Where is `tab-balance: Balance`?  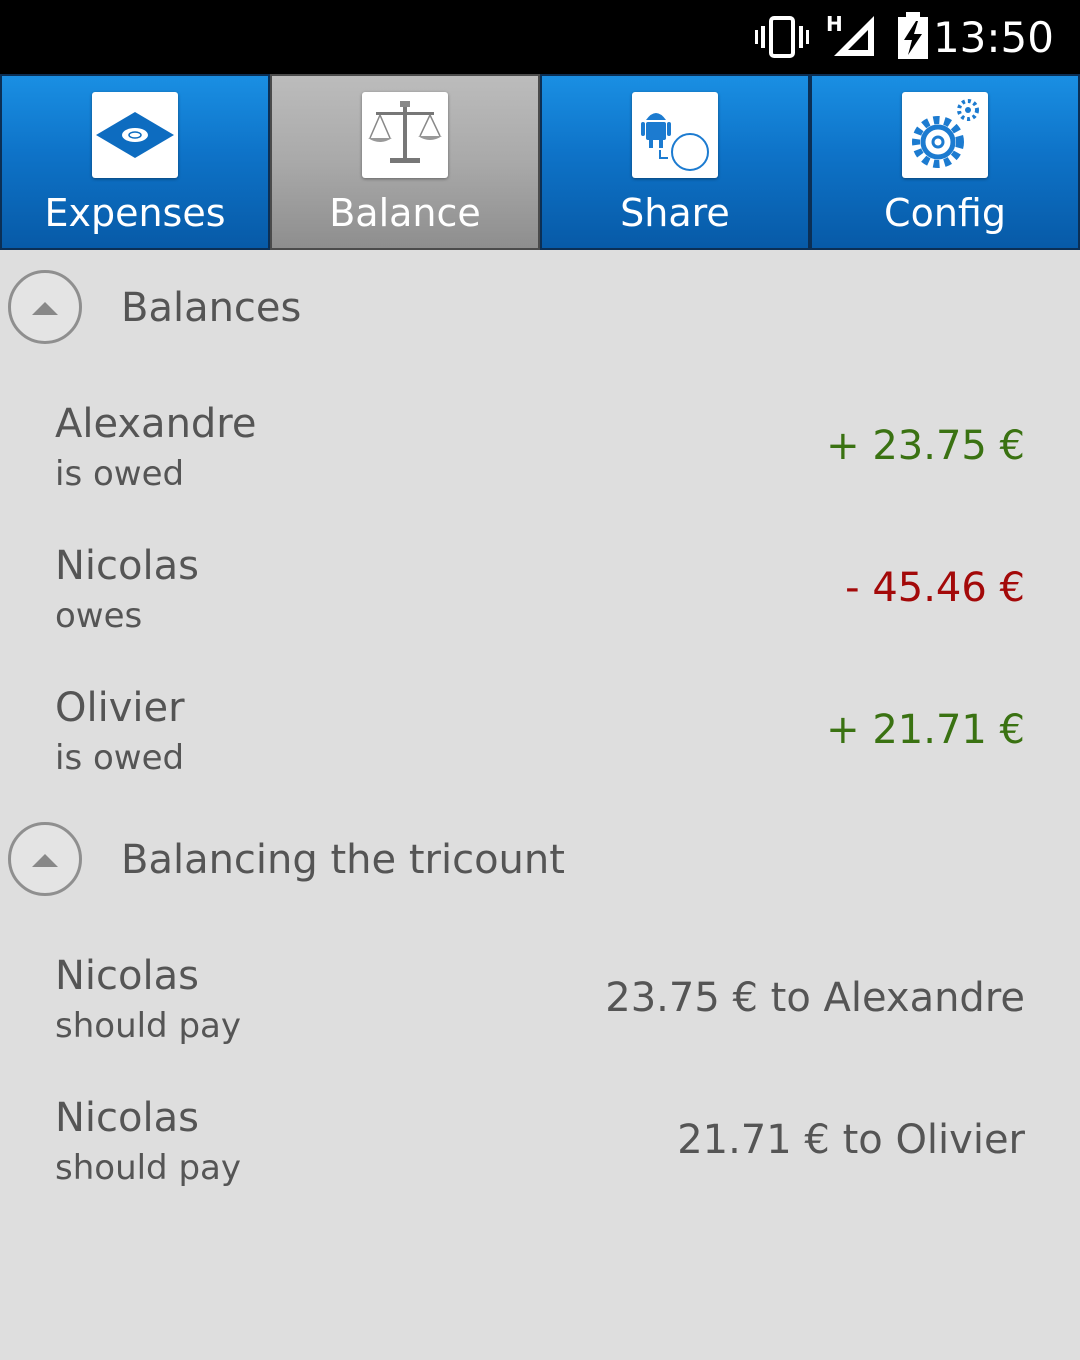 tab-balance: Balance is located at coordinates (405, 162).